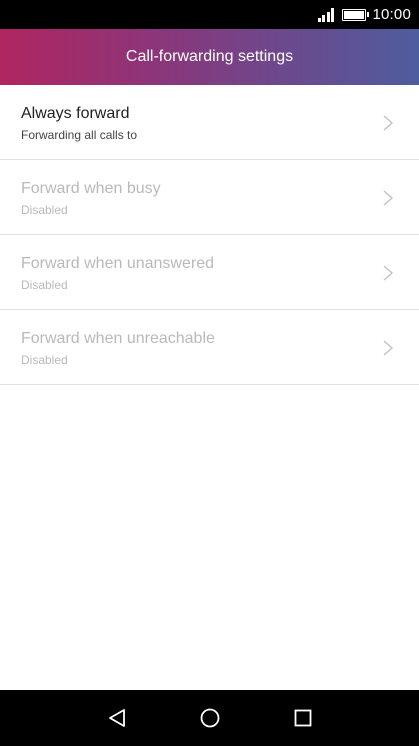 Image resolution: width=419 pixels, height=746 pixels. I want to click on status-bar: 10:00, so click(209, 14).